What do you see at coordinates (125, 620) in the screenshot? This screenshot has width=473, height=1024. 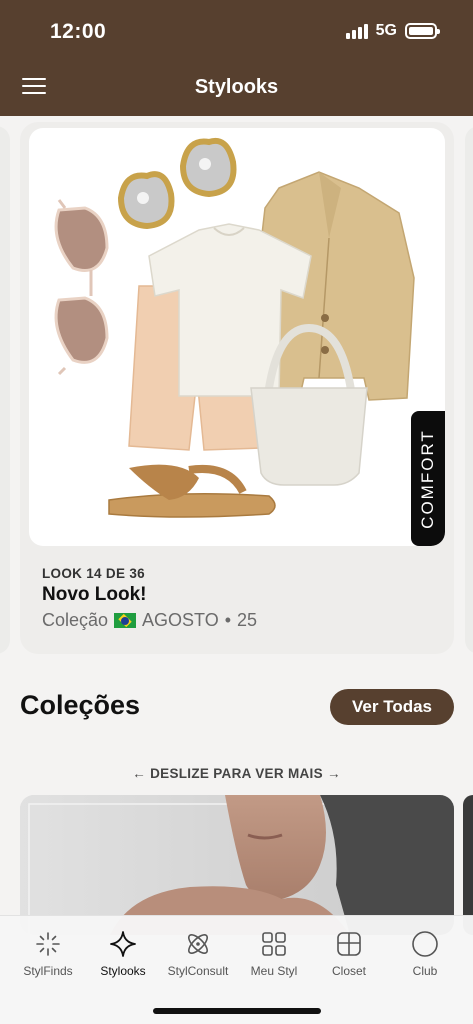 I see `brazil-flag-icon` at bounding box center [125, 620].